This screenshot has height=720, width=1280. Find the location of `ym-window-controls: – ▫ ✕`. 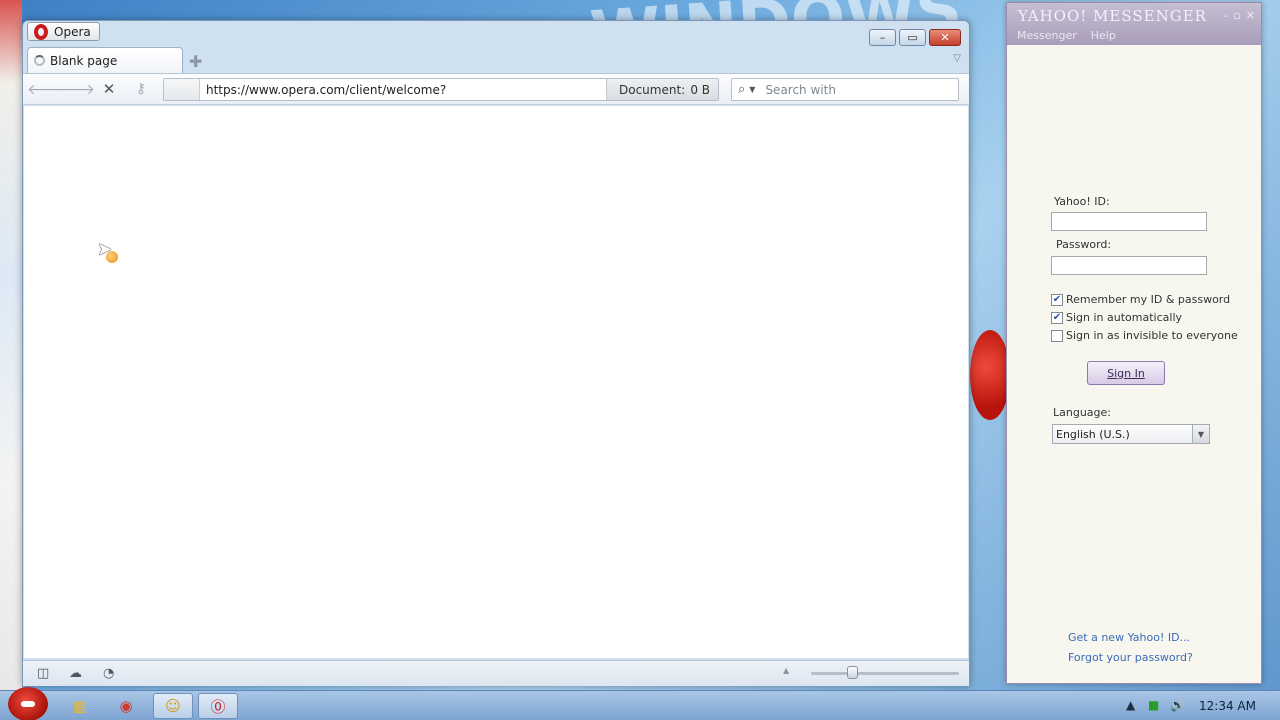

ym-window-controls: – ▫ ✕ is located at coordinates (1239, 15).